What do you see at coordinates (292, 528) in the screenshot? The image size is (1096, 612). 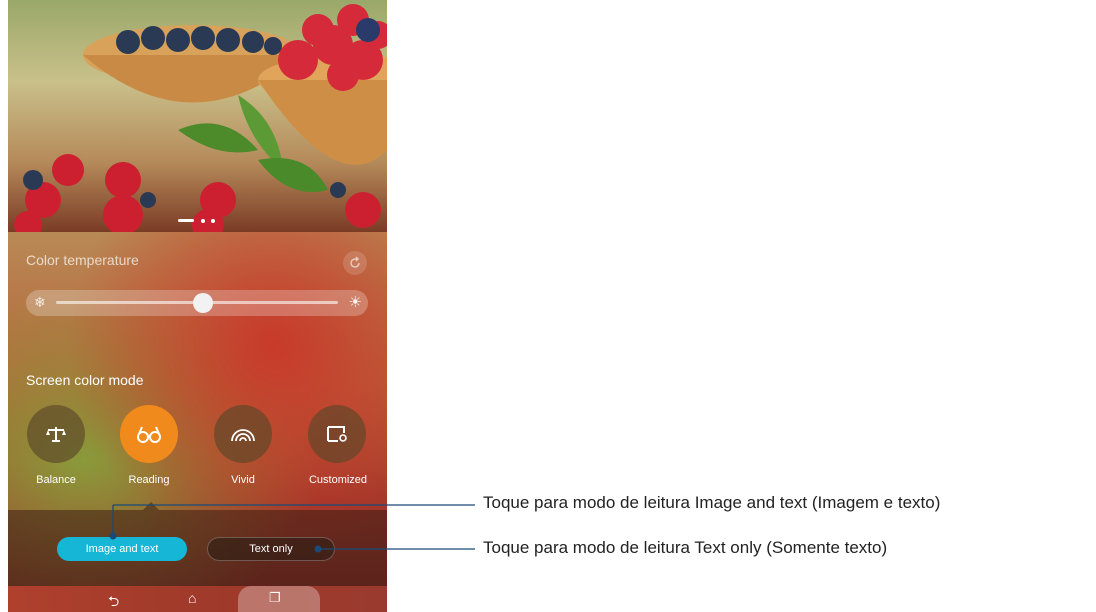 I see `callout-lines` at bounding box center [292, 528].